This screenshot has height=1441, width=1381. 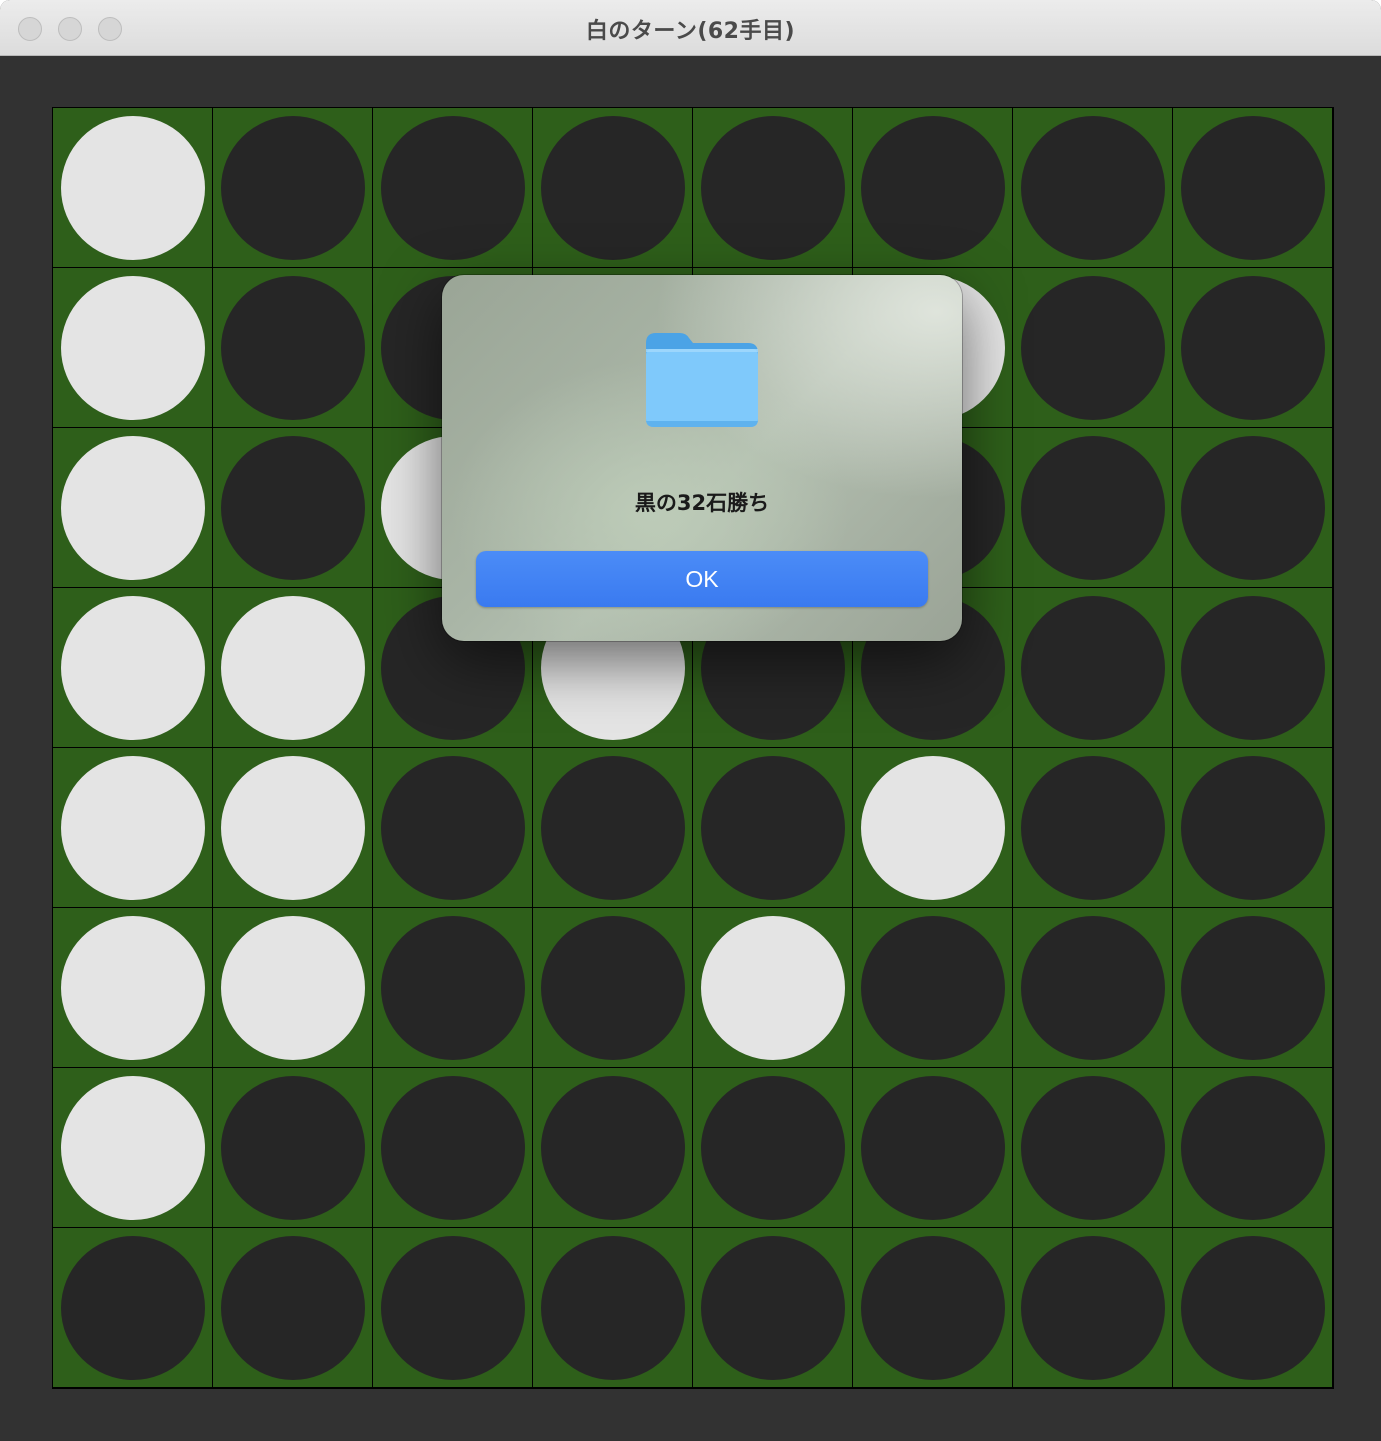 What do you see at coordinates (702, 380) in the screenshot?
I see `folder-icon` at bounding box center [702, 380].